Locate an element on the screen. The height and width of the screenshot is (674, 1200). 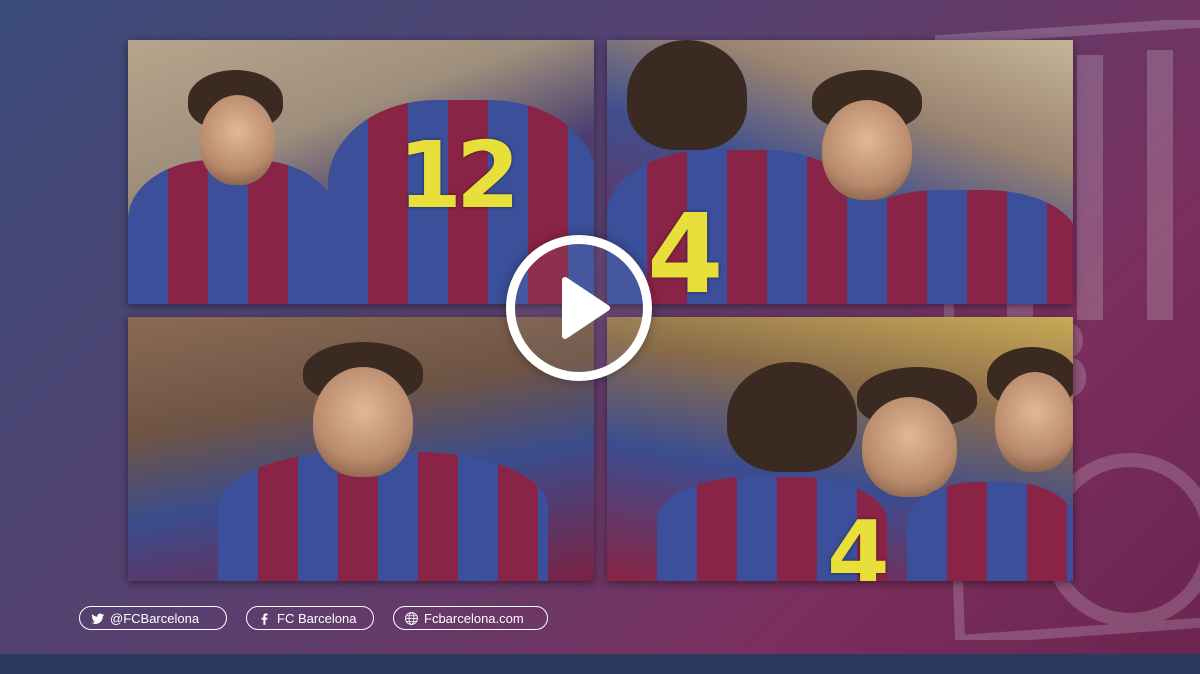
globe-icon is located at coordinates (411, 618).